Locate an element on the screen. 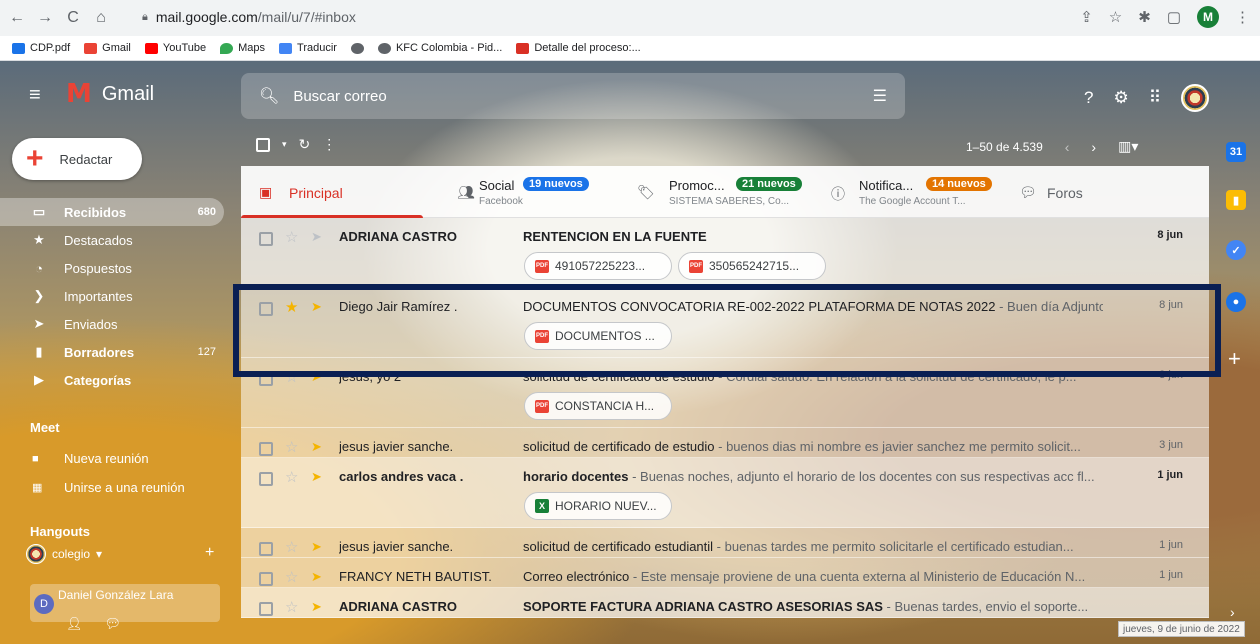 The height and width of the screenshot is (644, 1260). sidebar-item-drafts: ▮ Borradores 127 is located at coordinates (112, 352).